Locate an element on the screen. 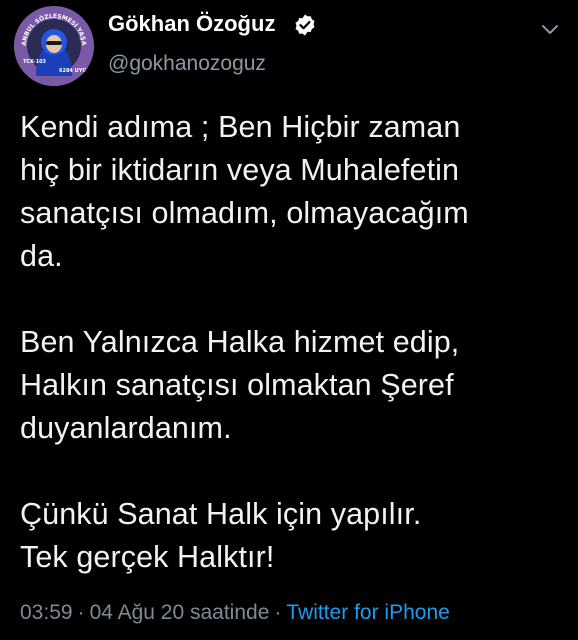 The width and height of the screenshot is (578, 640). avatar-ring-left-text: TCK-103 is located at coordinates (35, 62).